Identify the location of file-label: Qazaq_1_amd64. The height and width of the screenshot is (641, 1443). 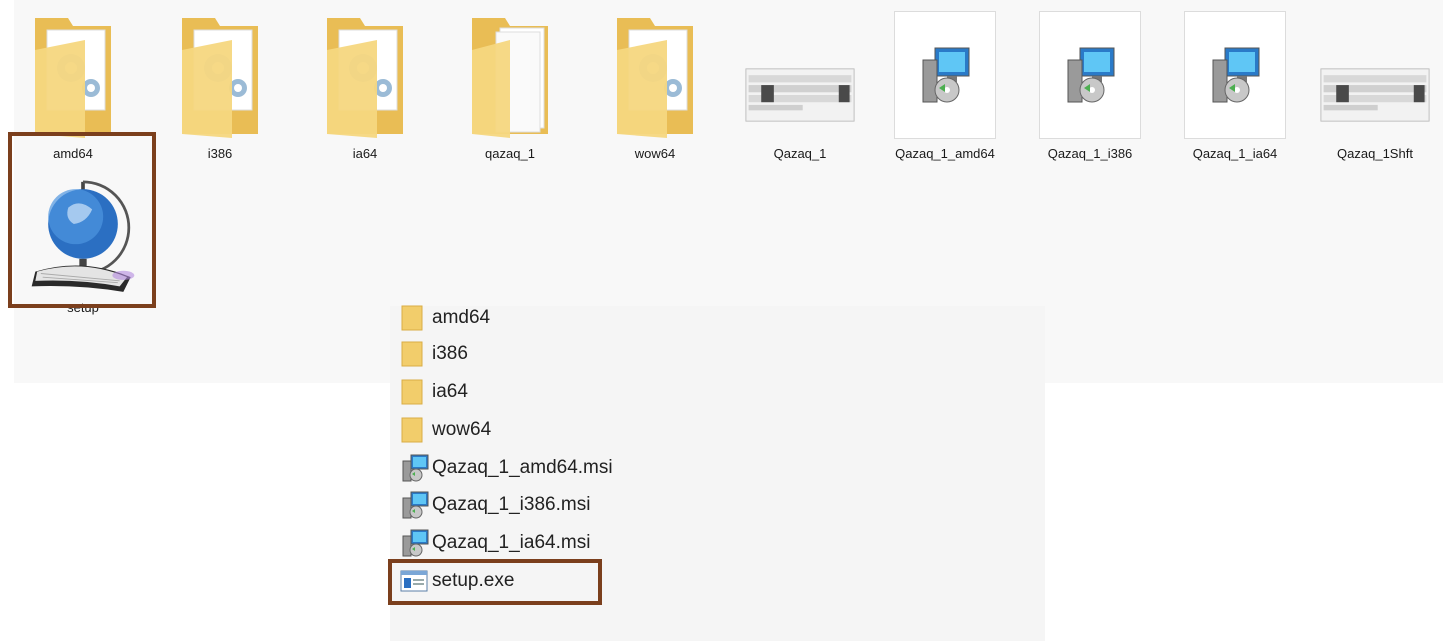
(945, 153).